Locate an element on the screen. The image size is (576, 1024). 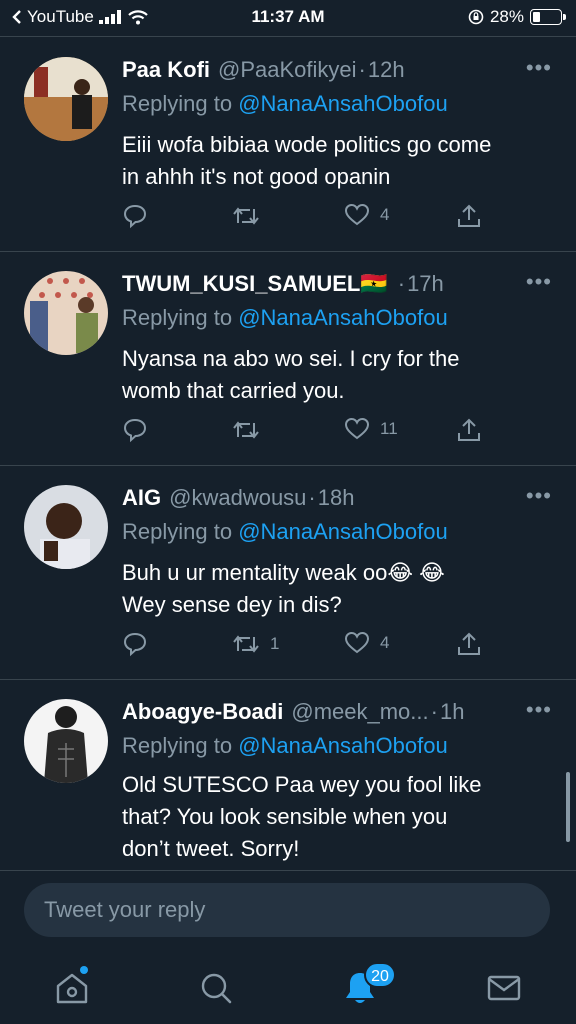
home-icon is located at coordinates (72, 988).